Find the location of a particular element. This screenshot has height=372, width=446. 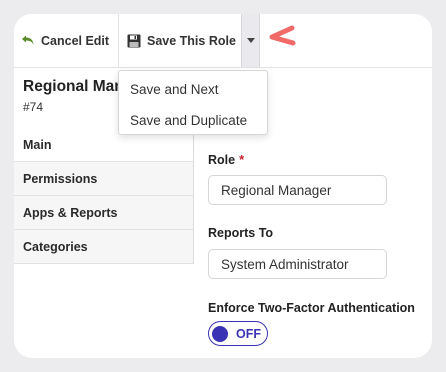

reports-to-select: System Administrator is located at coordinates (297, 264).